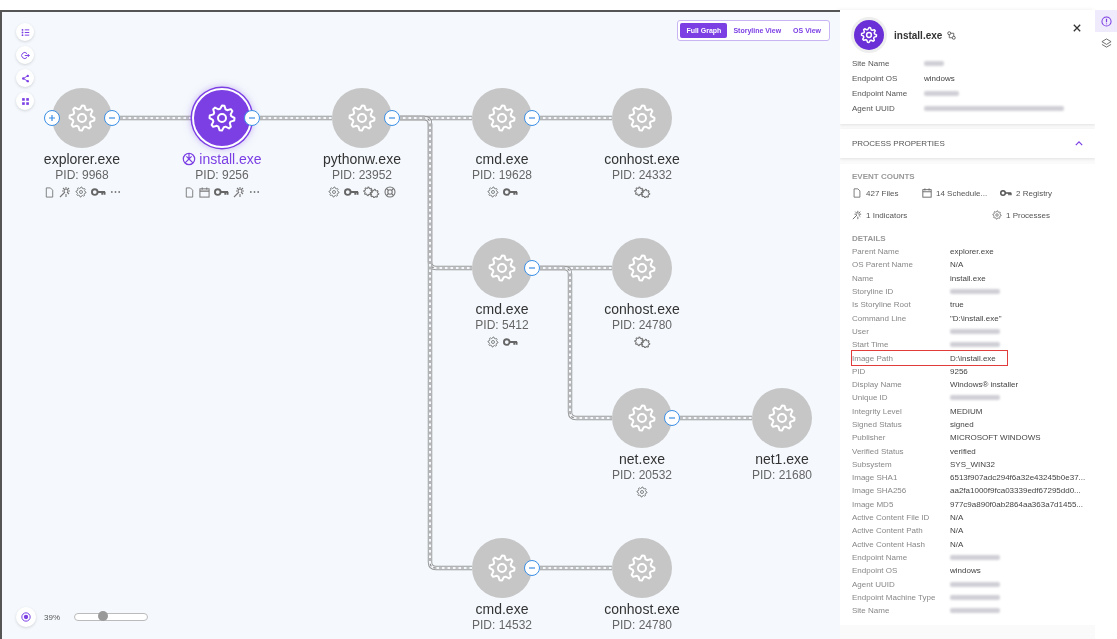 The image size is (1117, 639). What do you see at coordinates (82, 159) in the screenshot?
I see `process-name: explorer.exe` at bounding box center [82, 159].